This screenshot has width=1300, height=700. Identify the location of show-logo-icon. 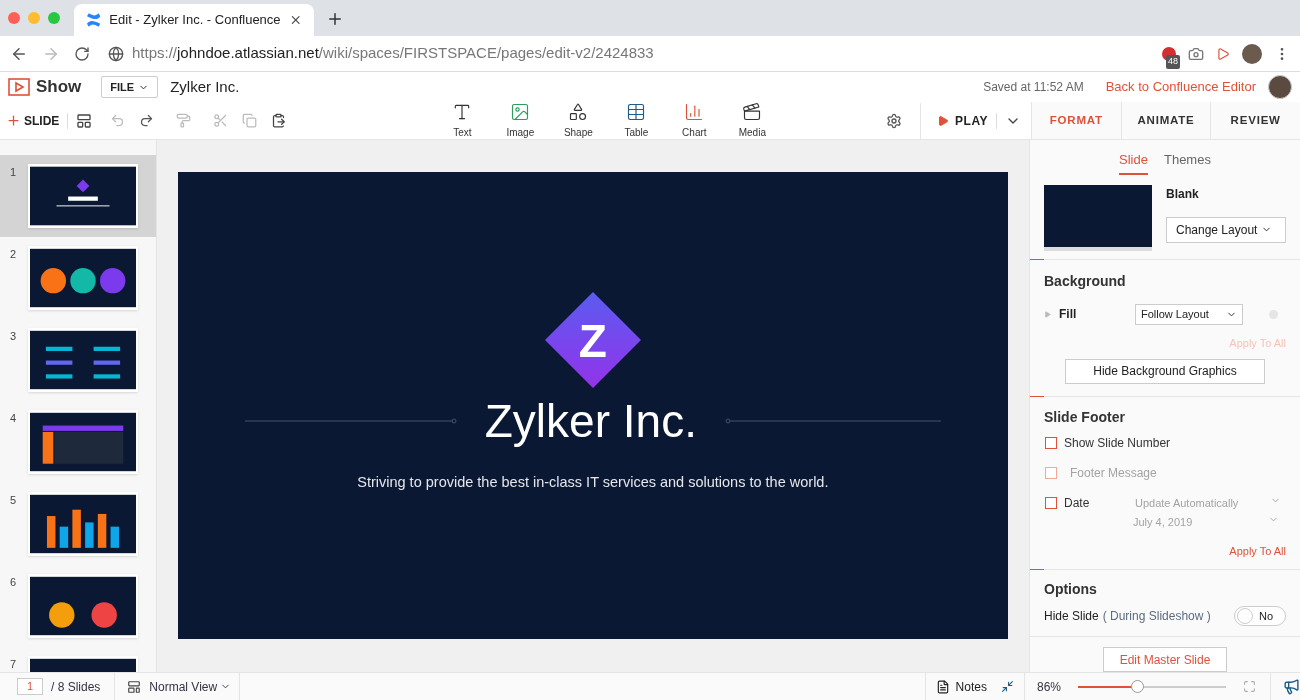
(19, 87).